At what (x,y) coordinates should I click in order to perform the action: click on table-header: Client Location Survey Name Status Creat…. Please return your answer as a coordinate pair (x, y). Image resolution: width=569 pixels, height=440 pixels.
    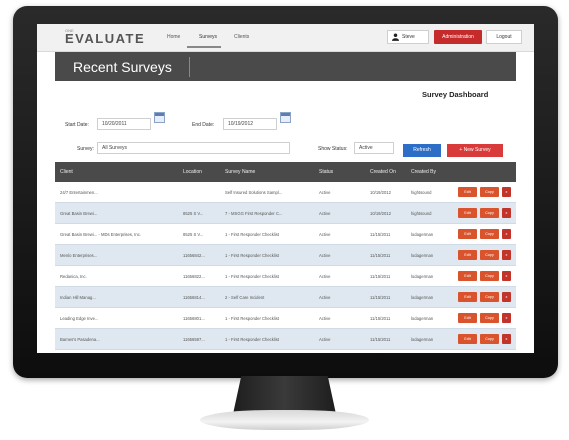
    Looking at the image, I should click on (285, 172).